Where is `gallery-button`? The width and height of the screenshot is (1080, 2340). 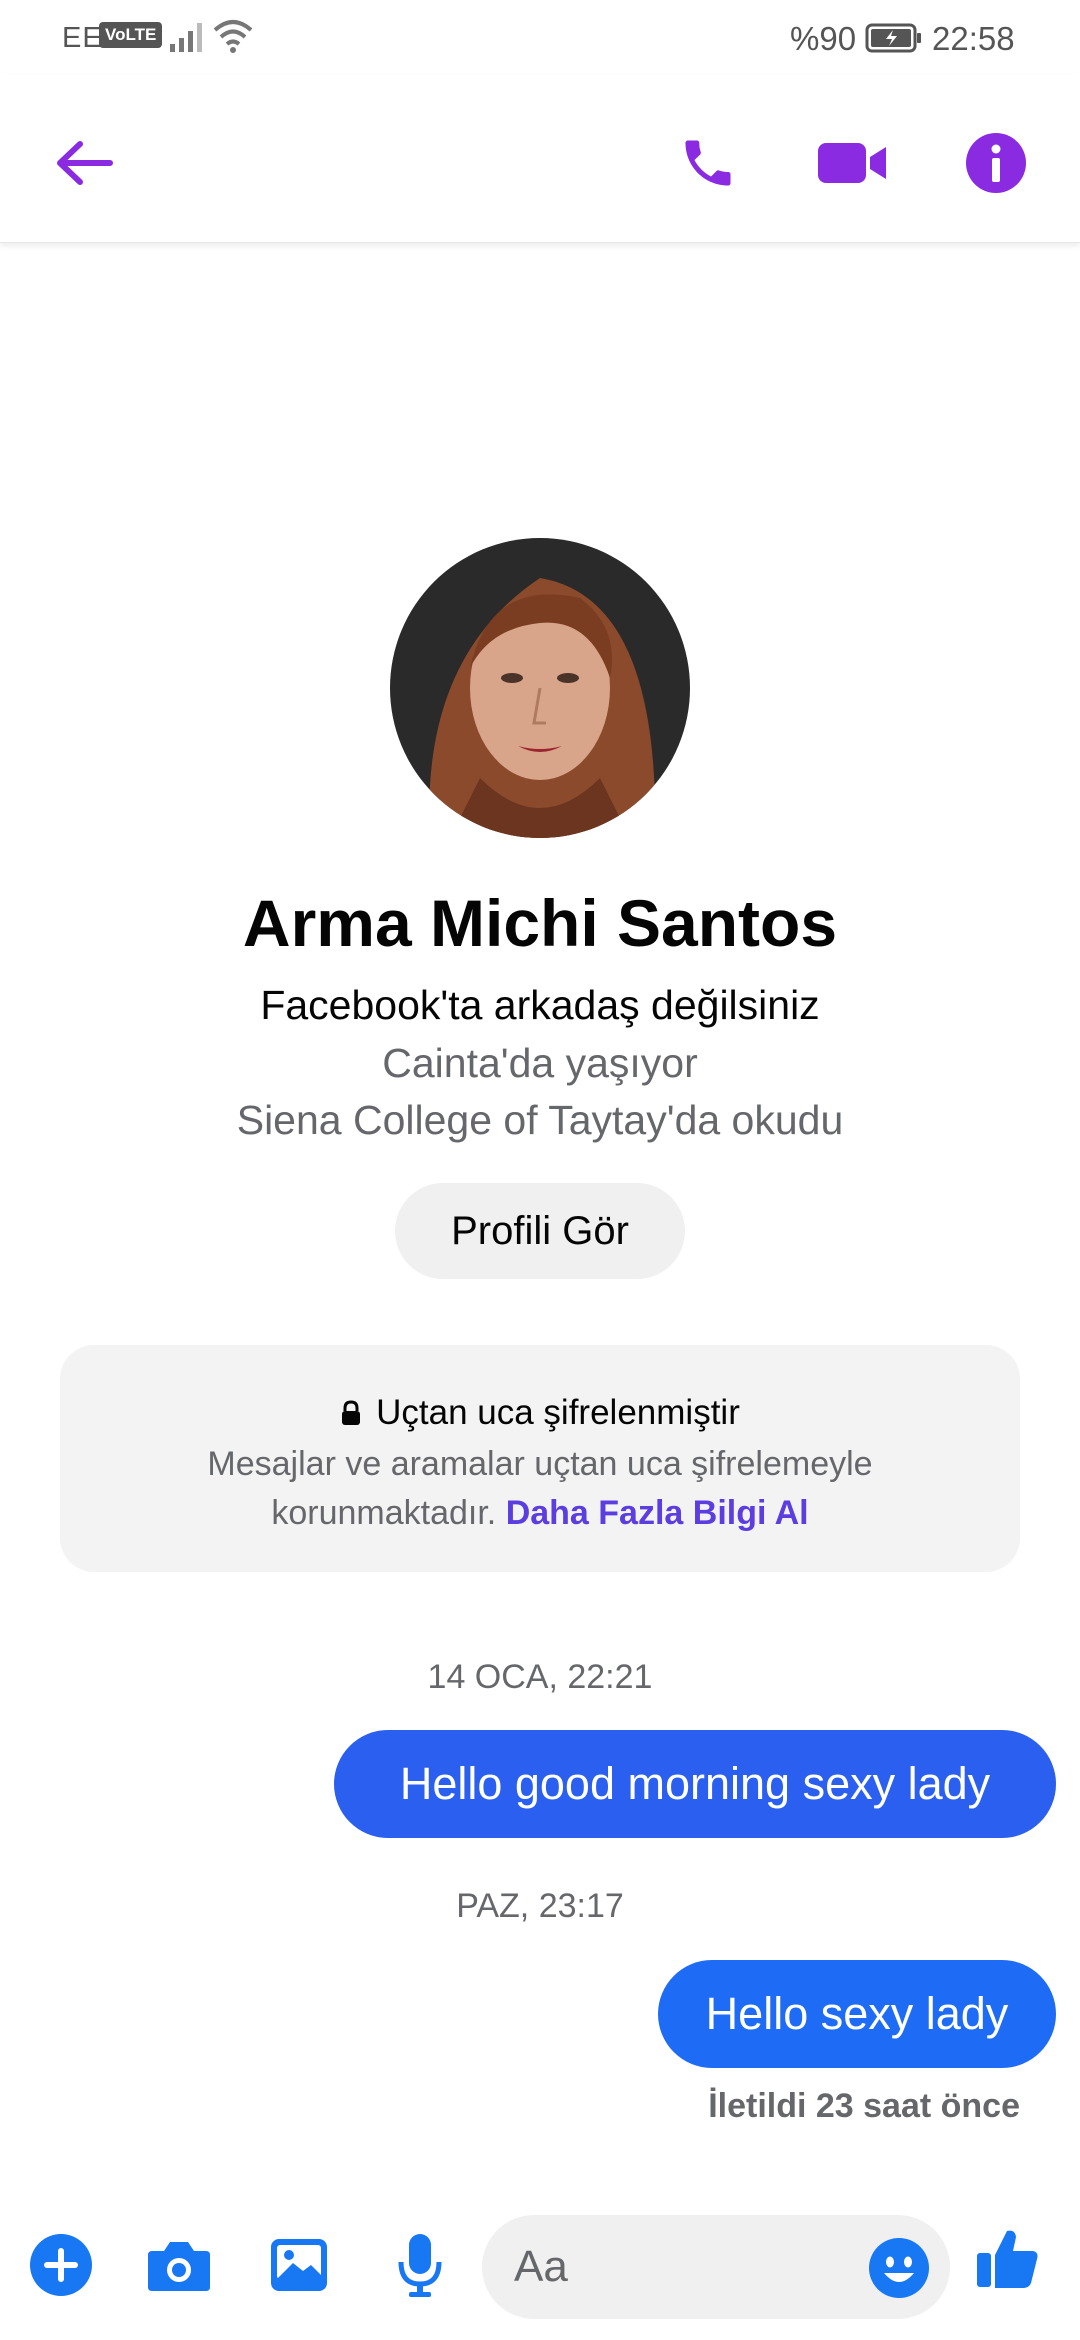 gallery-button is located at coordinates (299, 2265).